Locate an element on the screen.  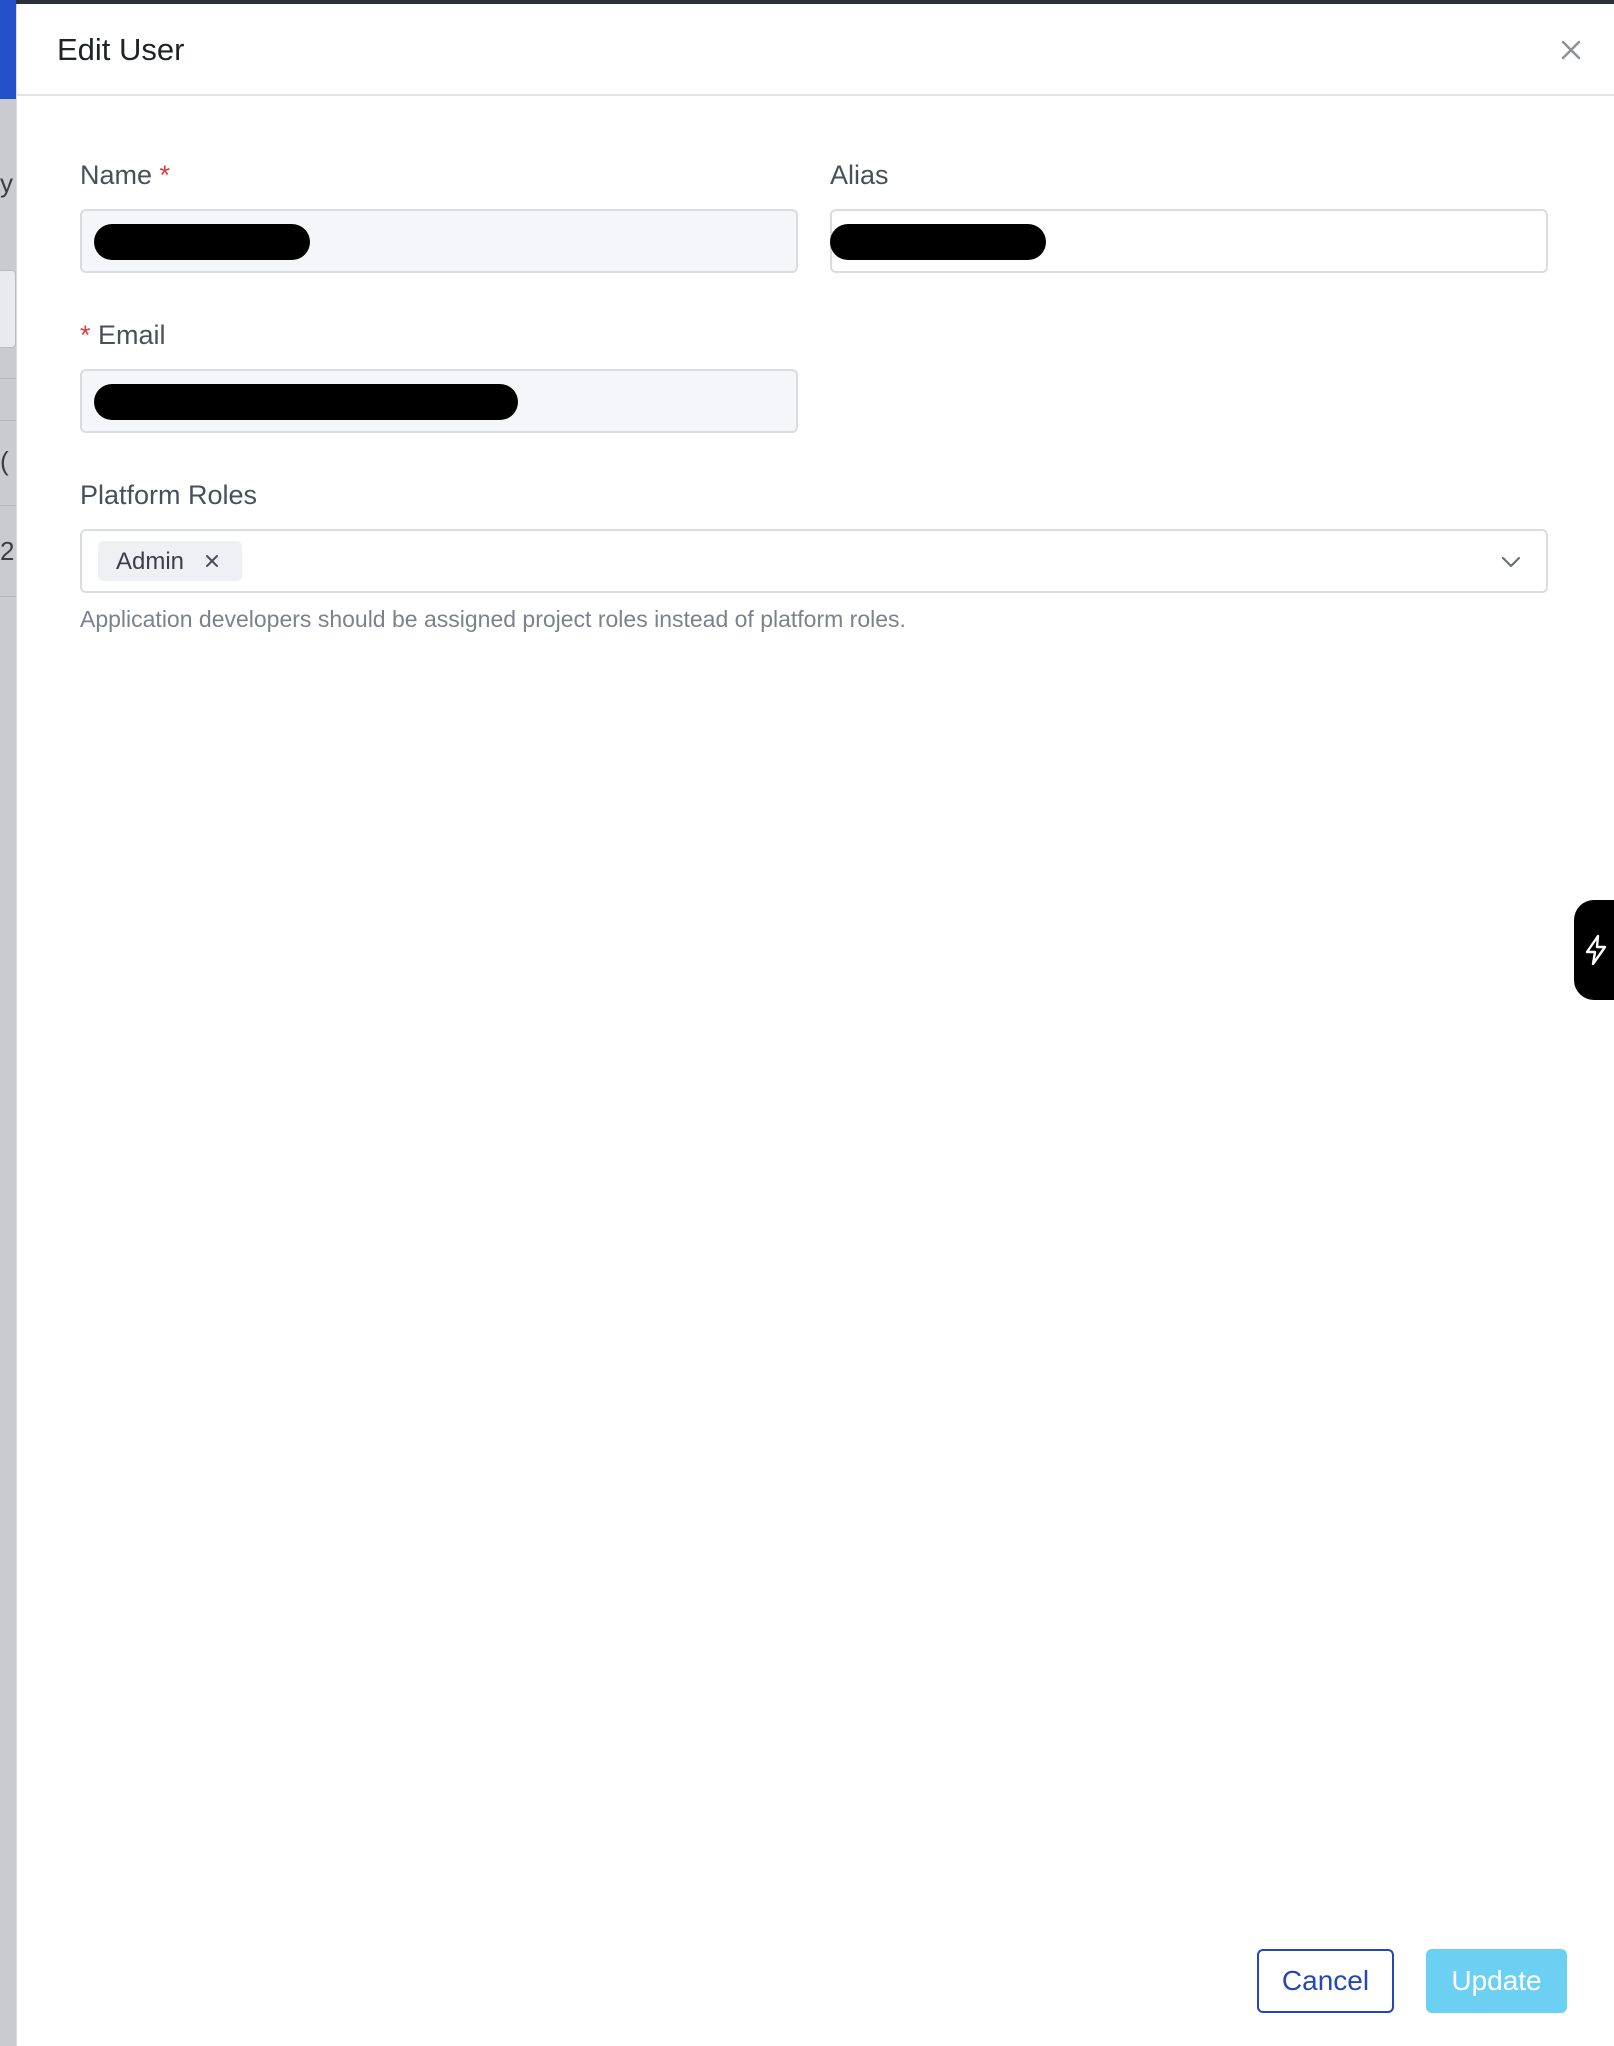
update-button: Update is located at coordinates (1496, 1981).